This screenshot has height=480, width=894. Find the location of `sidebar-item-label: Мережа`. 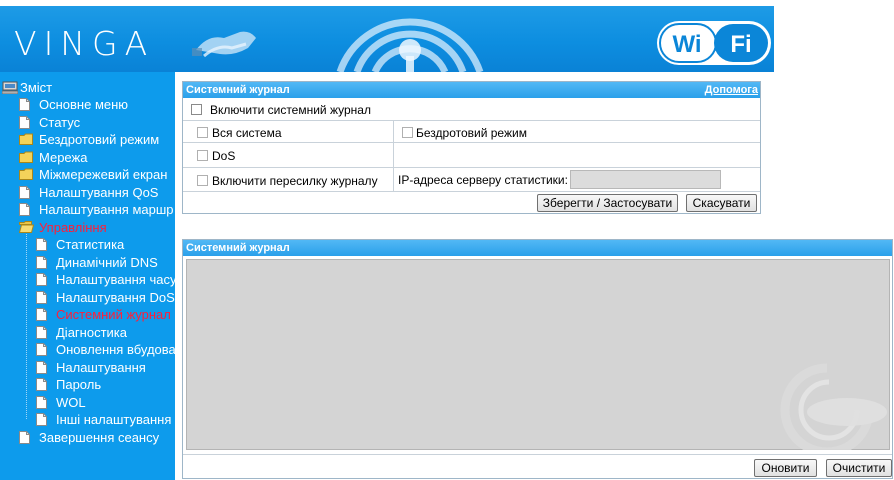

sidebar-item-label: Мережа is located at coordinates (63, 157).